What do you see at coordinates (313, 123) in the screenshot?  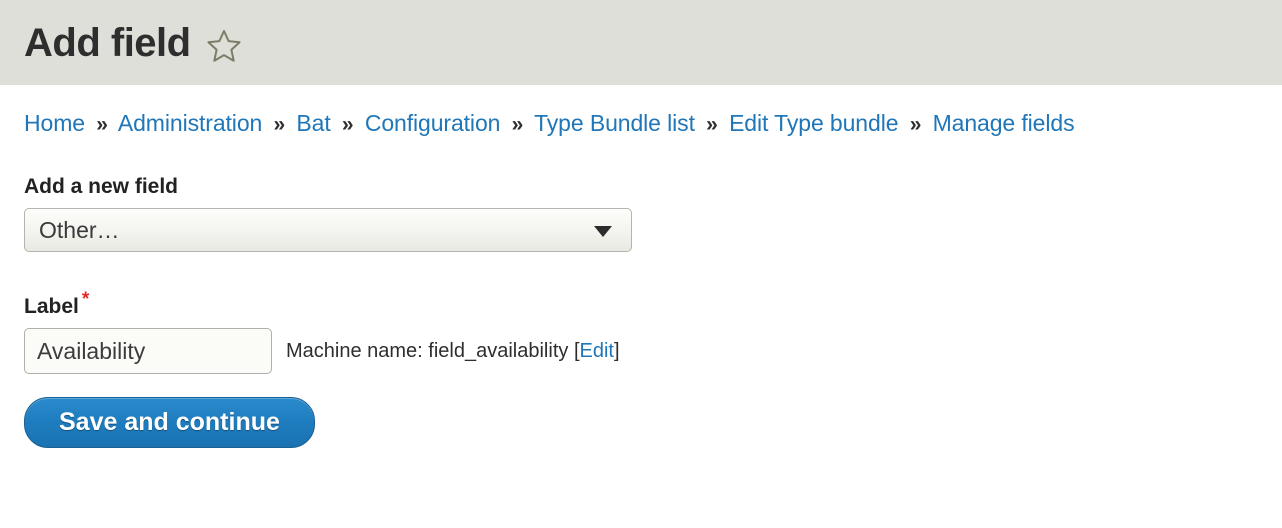 I see `breadcrumb-item-bat: Bat` at bounding box center [313, 123].